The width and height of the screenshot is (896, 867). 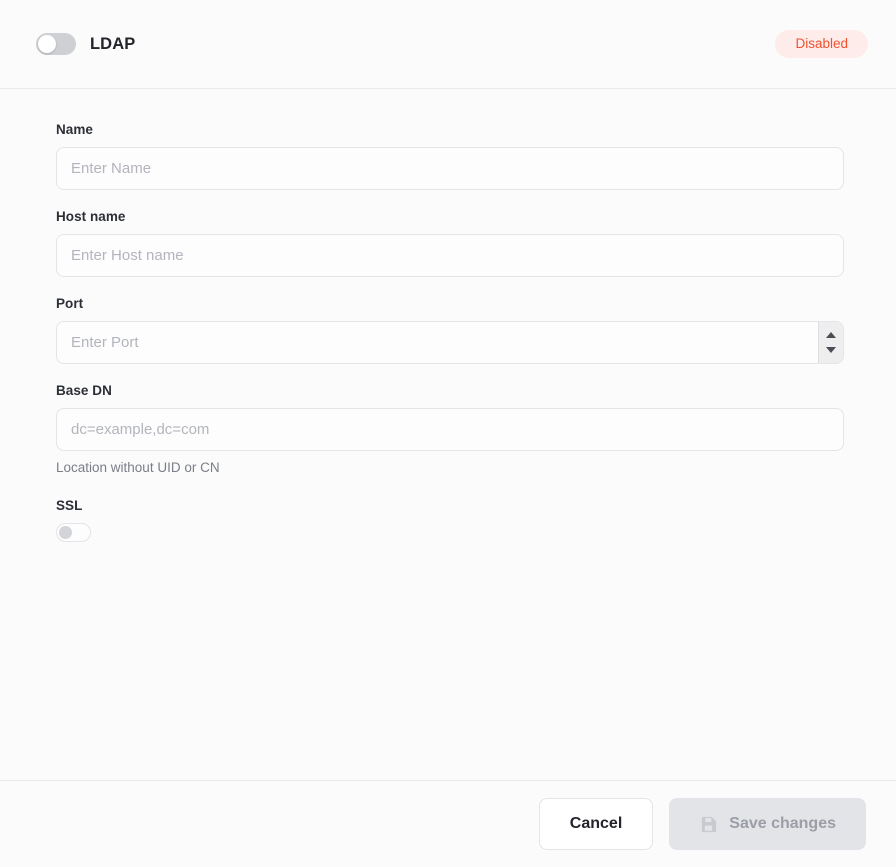 I want to click on field-host-name: Host name, so click(x=450, y=243).